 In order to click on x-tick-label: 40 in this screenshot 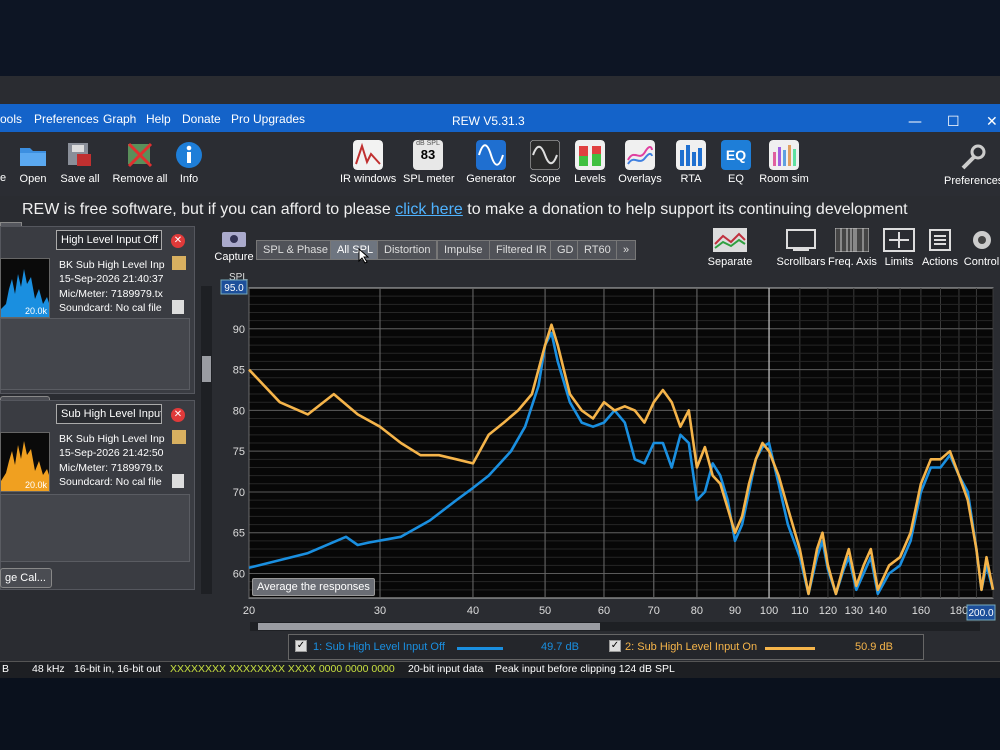, I will do `click(473, 611)`.